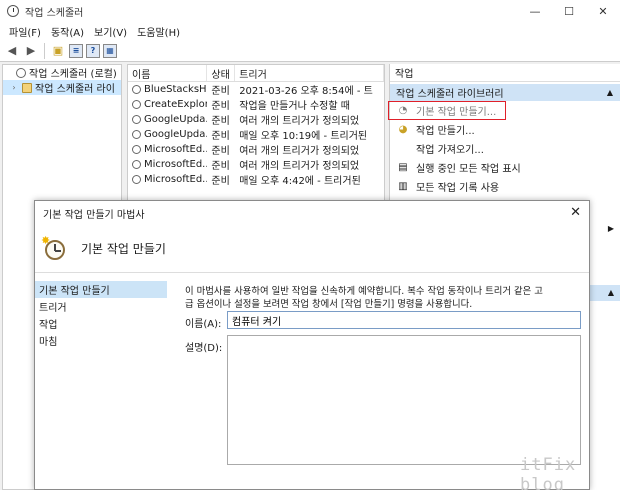  I want to click on console-icon: ▦, so click(110, 50).